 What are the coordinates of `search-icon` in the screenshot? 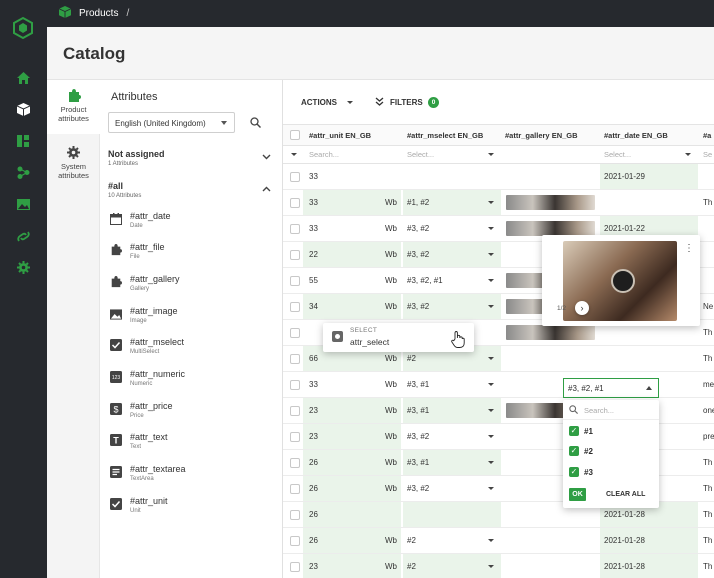 It's located at (255, 123).